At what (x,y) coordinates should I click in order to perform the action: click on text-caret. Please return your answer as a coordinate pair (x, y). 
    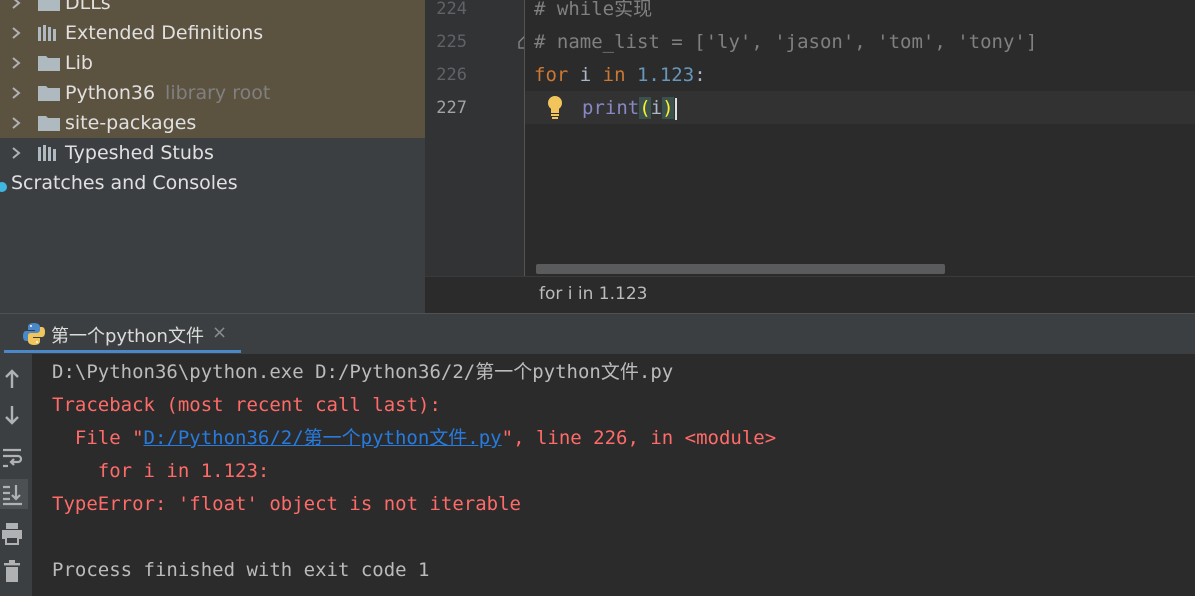
    Looking at the image, I should click on (675, 108).